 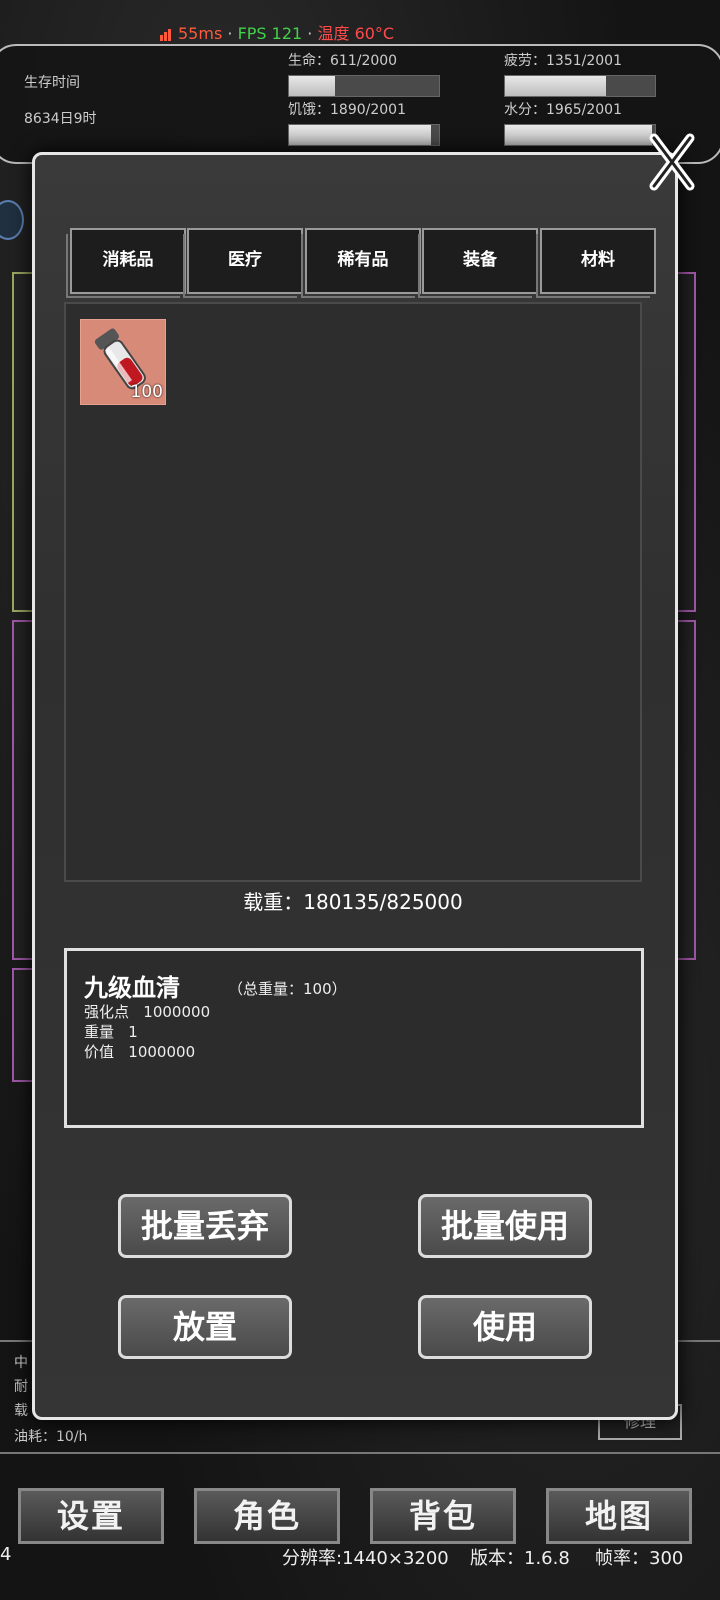 What do you see at coordinates (147, 1012) in the screenshot?
I see `item-stat-enhance: 强化点 1000000` at bounding box center [147, 1012].